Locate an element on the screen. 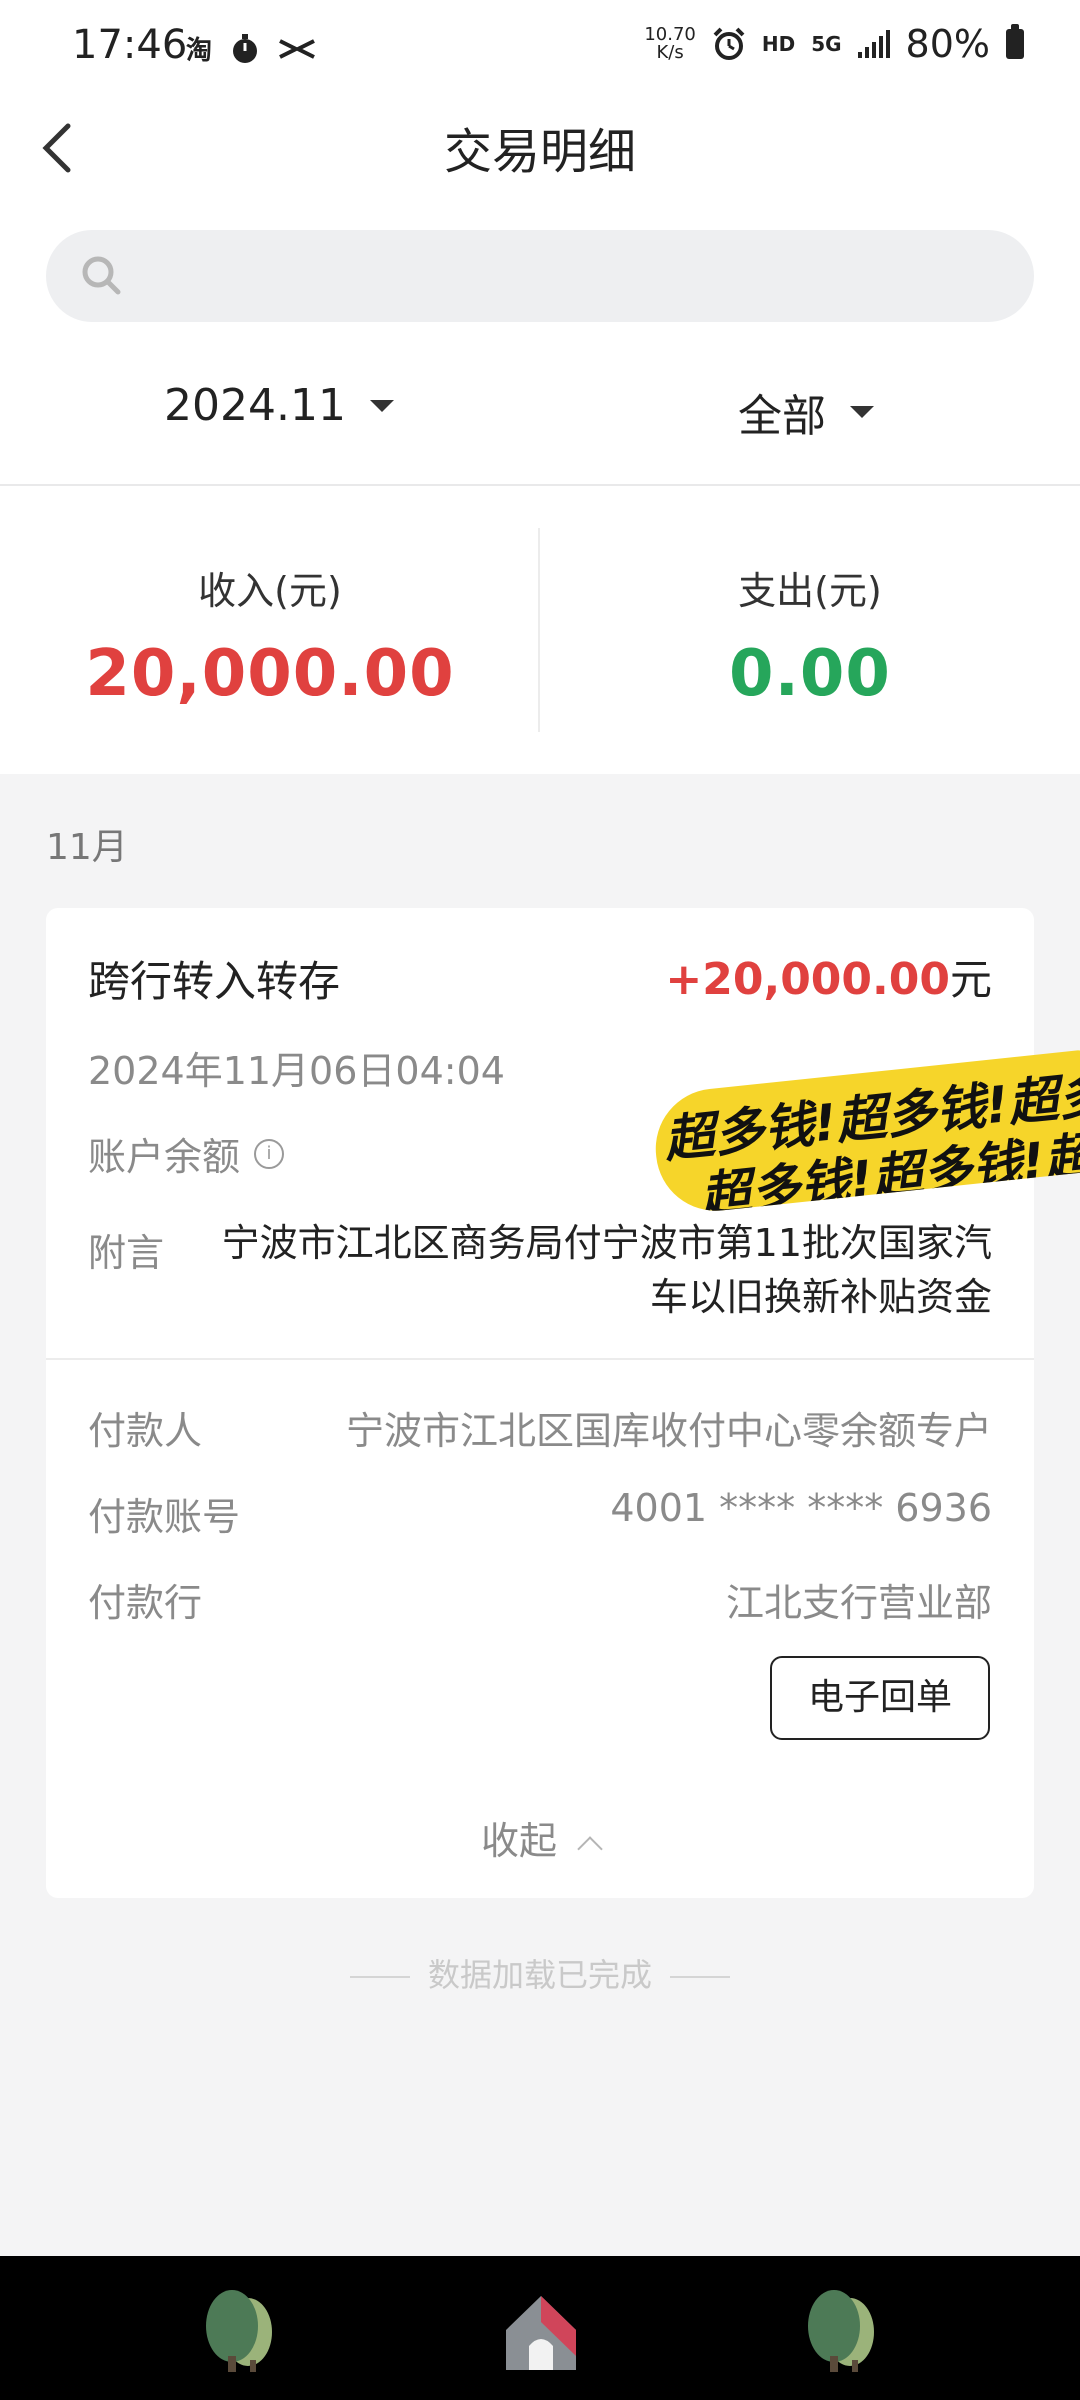 The width and height of the screenshot is (1080, 2400). info-icon: i is located at coordinates (269, 1153).